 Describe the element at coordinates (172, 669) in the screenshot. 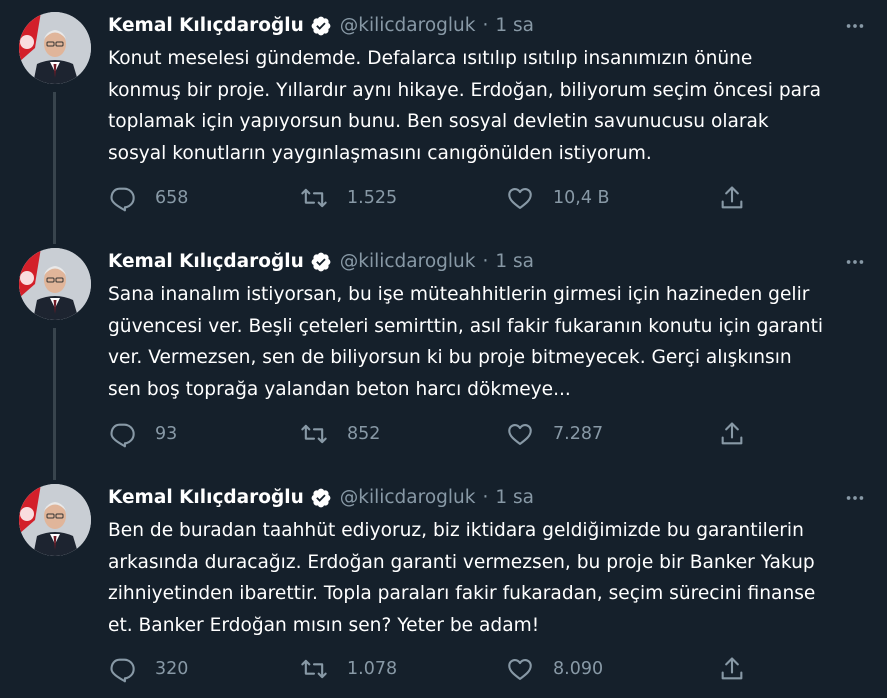

I see `reply-count: 320` at that location.